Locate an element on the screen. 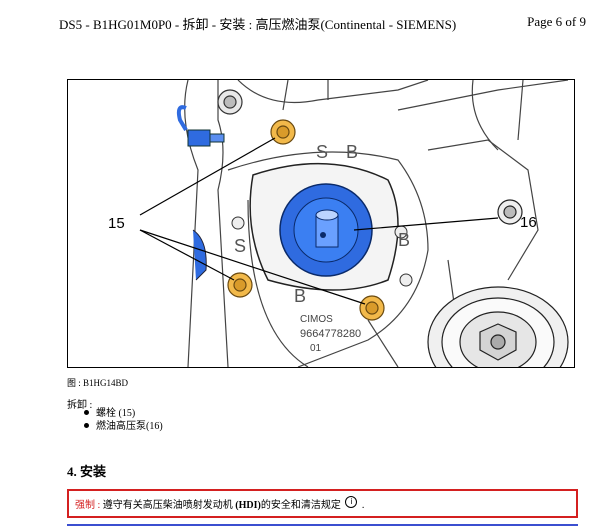 This screenshot has width=606, height=528. warning-notice: 强制 : 遵守有关高压柴油喷射发动机 (HDI)的安全和清洁规定 i . is located at coordinates (322, 503).